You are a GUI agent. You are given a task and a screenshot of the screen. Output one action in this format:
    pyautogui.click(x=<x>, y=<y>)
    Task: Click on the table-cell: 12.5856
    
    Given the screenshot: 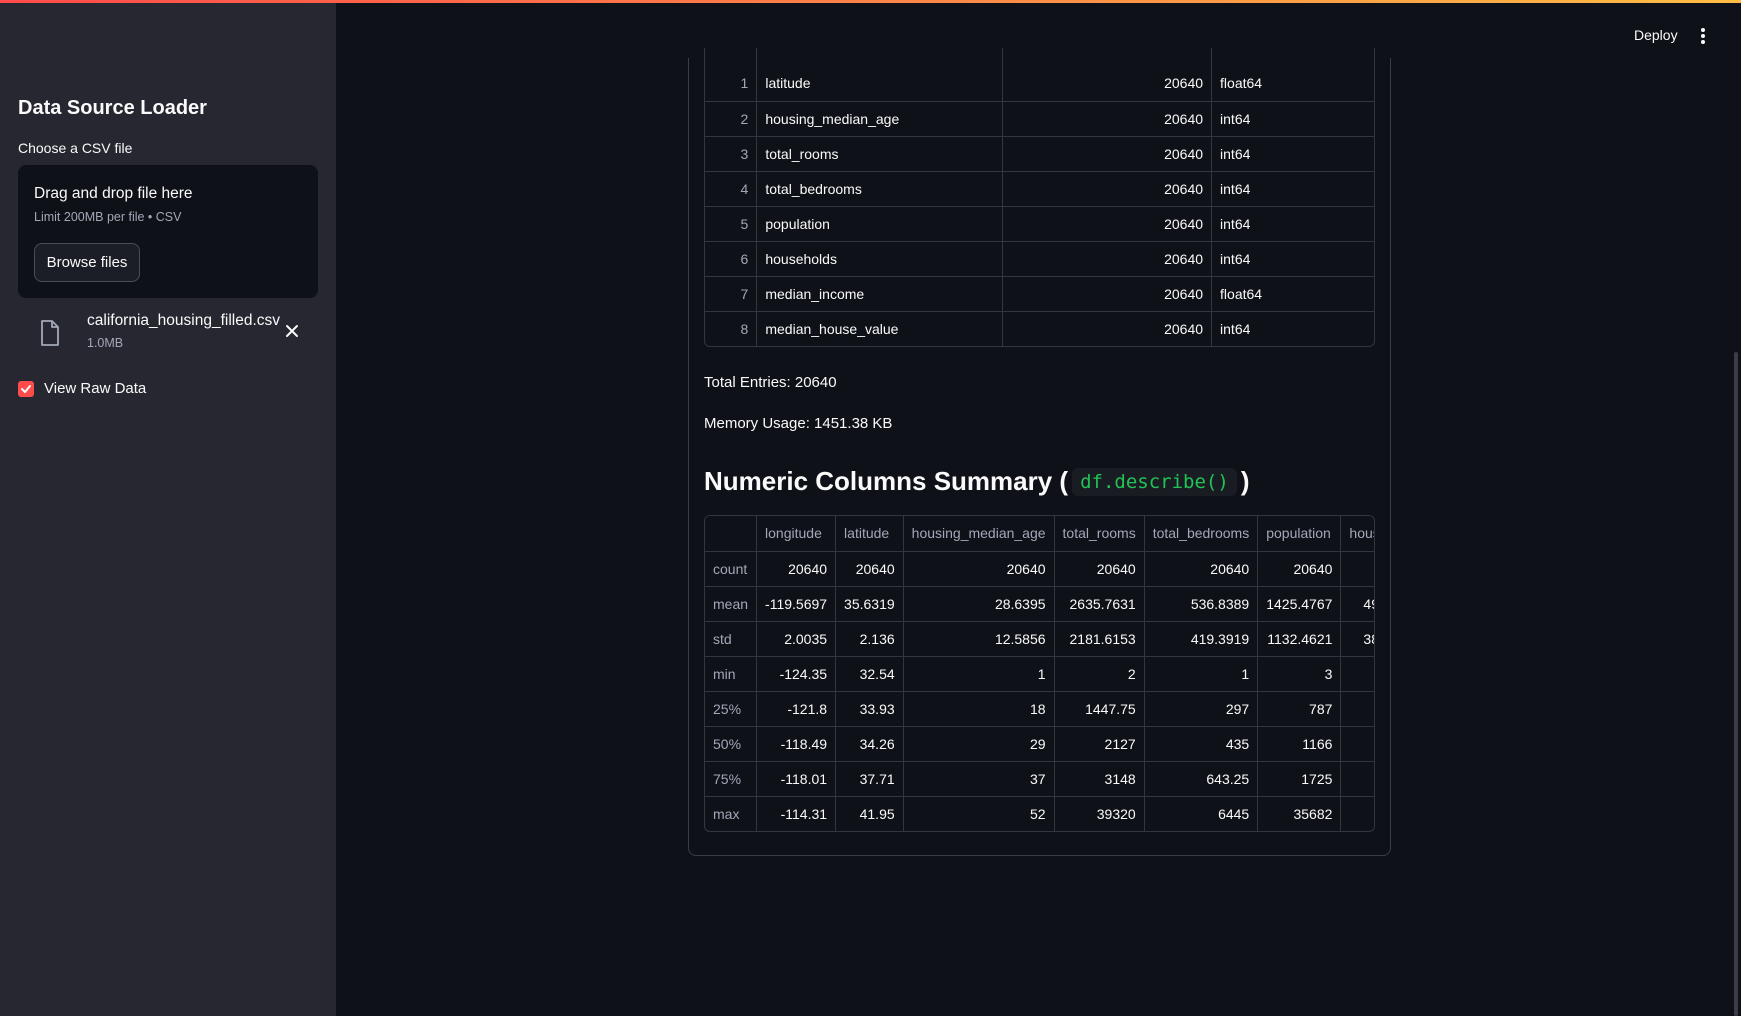 What is the action you would take?
    pyautogui.click(x=979, y=639)
    